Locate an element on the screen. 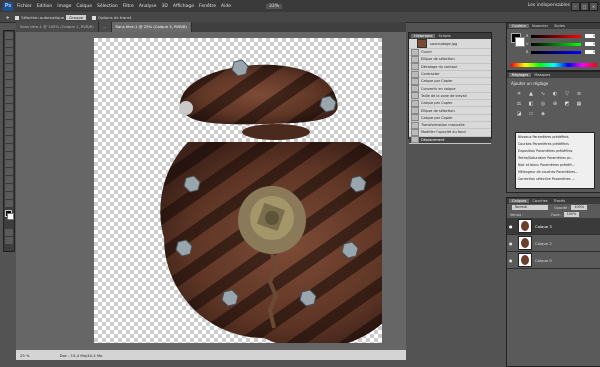 The image size is (600, 367). move-tool-icon is located at coordinates (9, 35).